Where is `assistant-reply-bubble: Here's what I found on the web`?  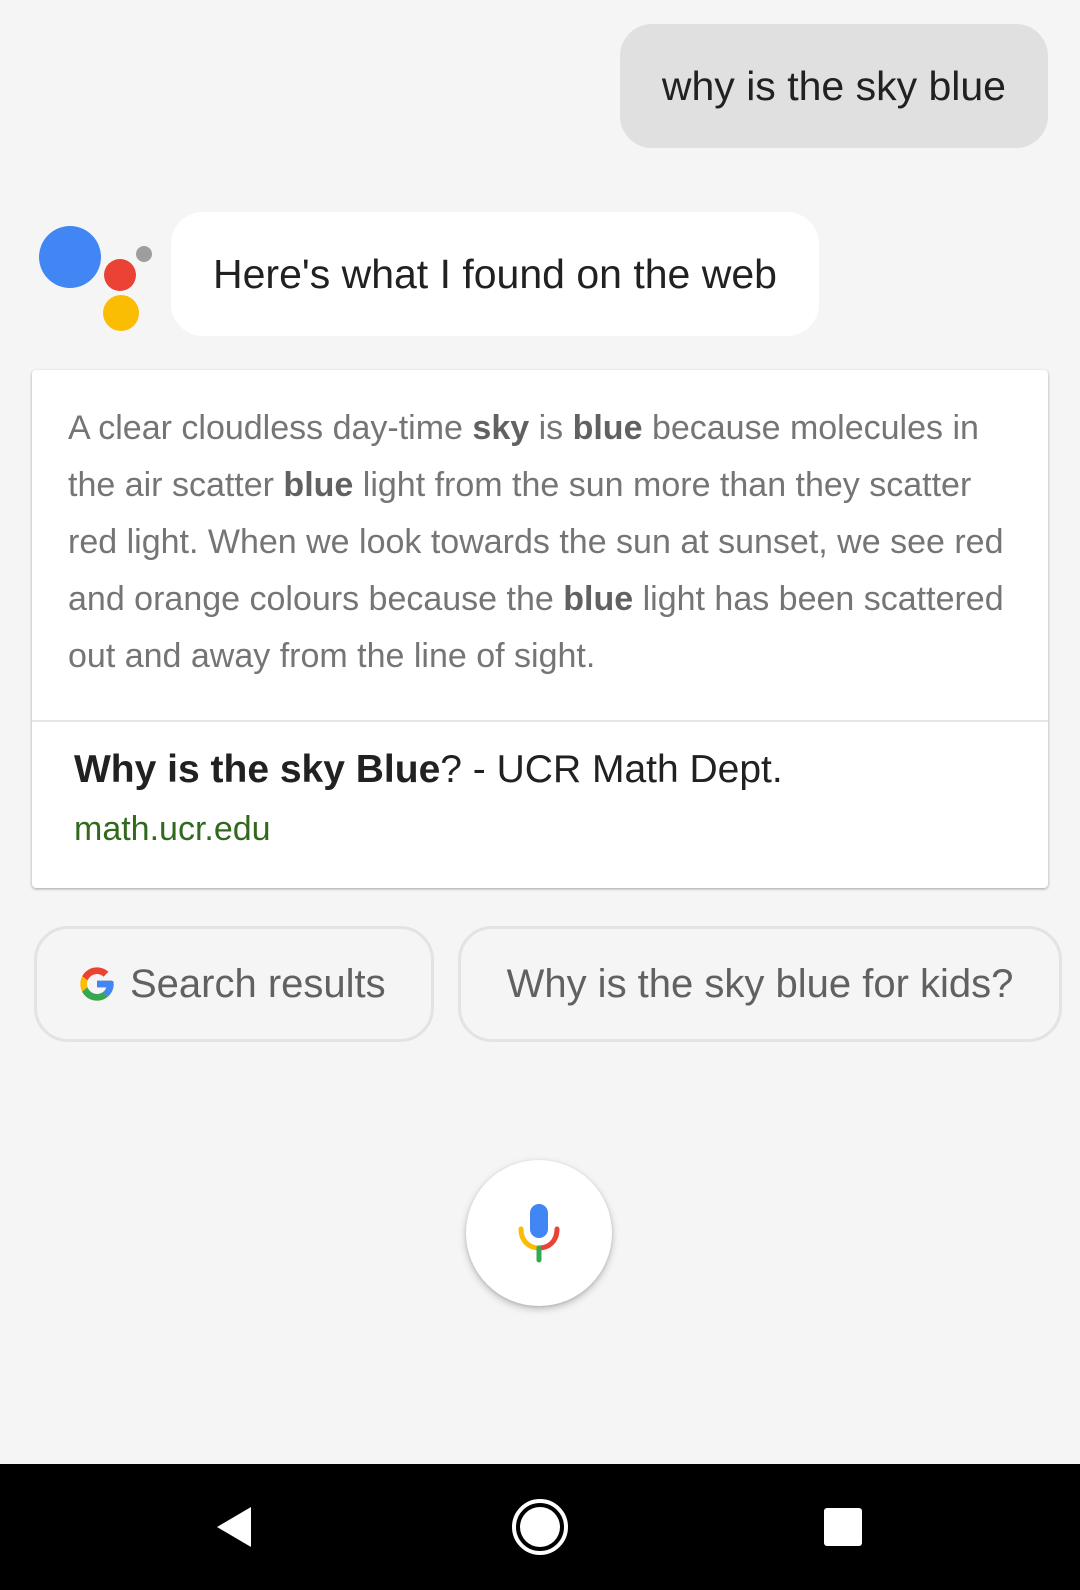 assistant-reply-bubble: Here's what I found on the web is located at coordinates (495, 274).